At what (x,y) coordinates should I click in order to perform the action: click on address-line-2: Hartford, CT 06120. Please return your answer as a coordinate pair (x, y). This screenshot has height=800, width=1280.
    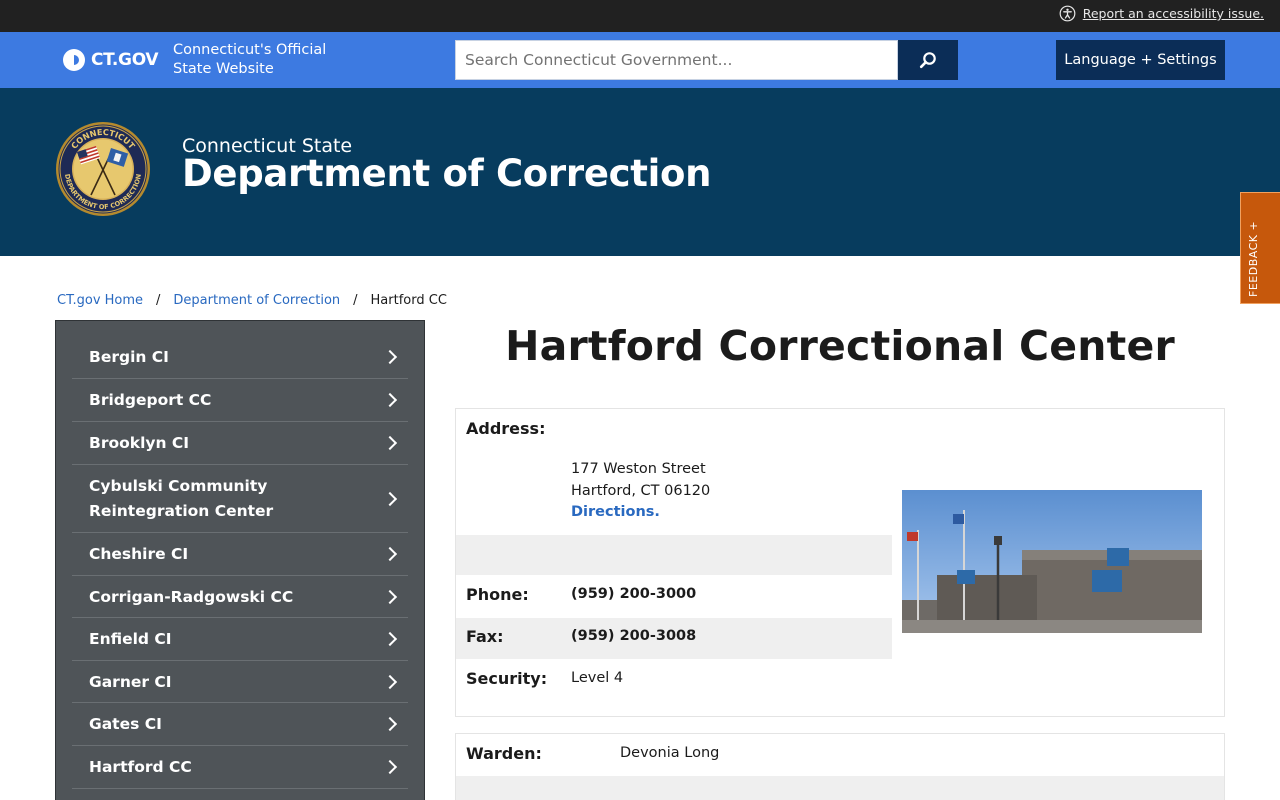
    Looking at the image, I should click on (641, 491).